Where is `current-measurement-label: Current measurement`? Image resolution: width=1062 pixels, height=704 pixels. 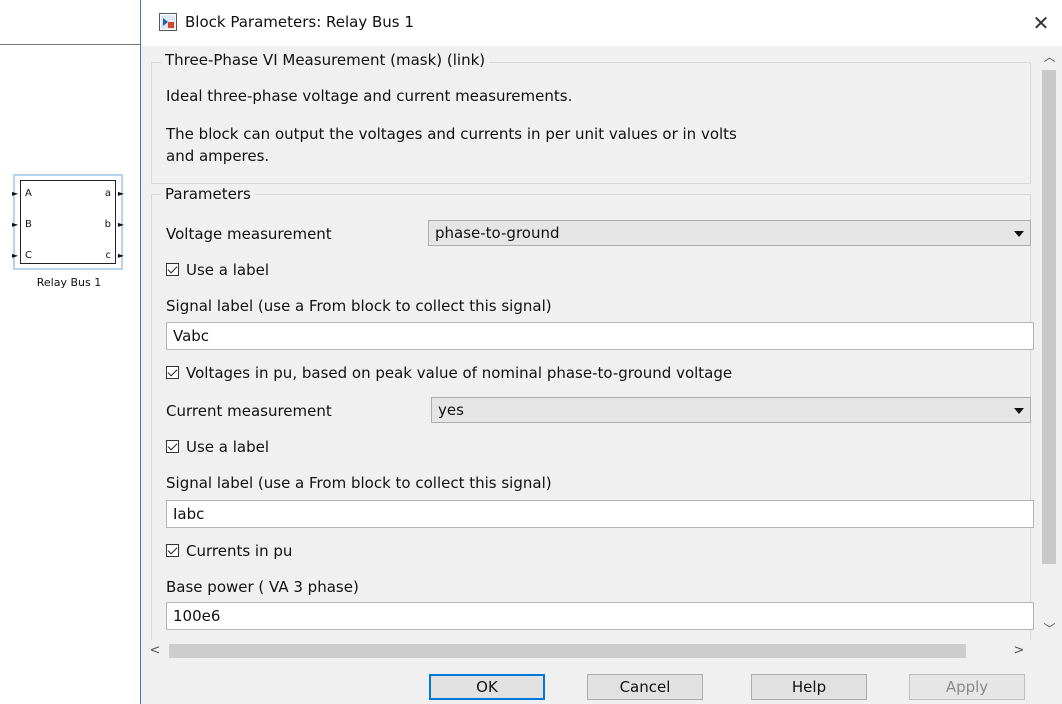 current-measurement-label: Current measurement is located at coordinates (249, 411).